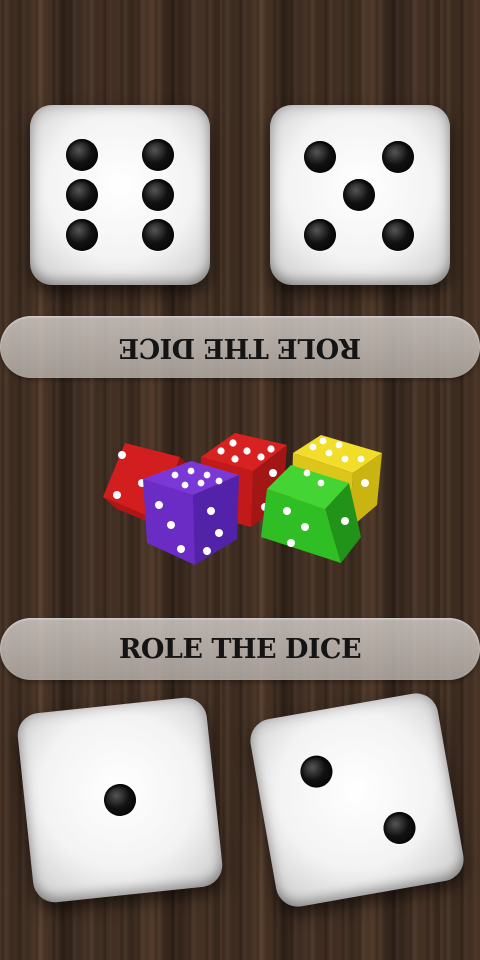 The image size is (480, 960). Describe the element at coordinates (357, 800) in the screenshot. I see `bottom-right-die` at that location.